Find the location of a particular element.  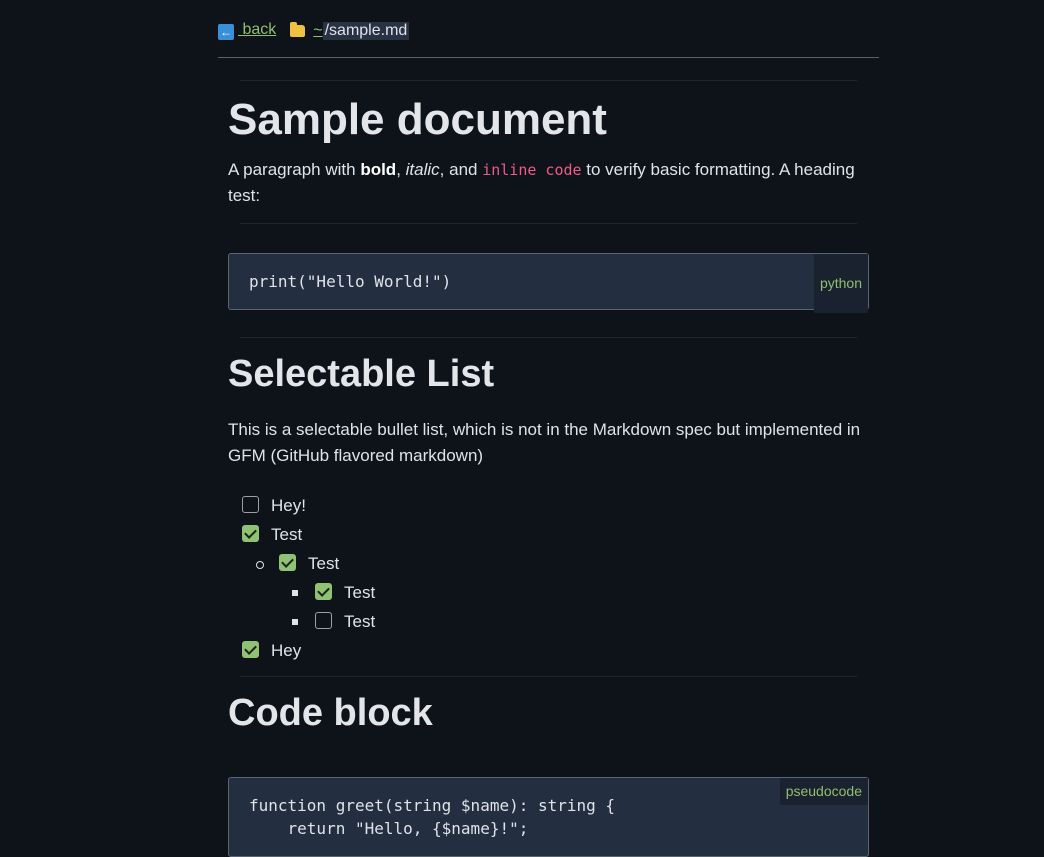

code-line: return "Hello, {$name}!"; is located at coordinates (389, 828).